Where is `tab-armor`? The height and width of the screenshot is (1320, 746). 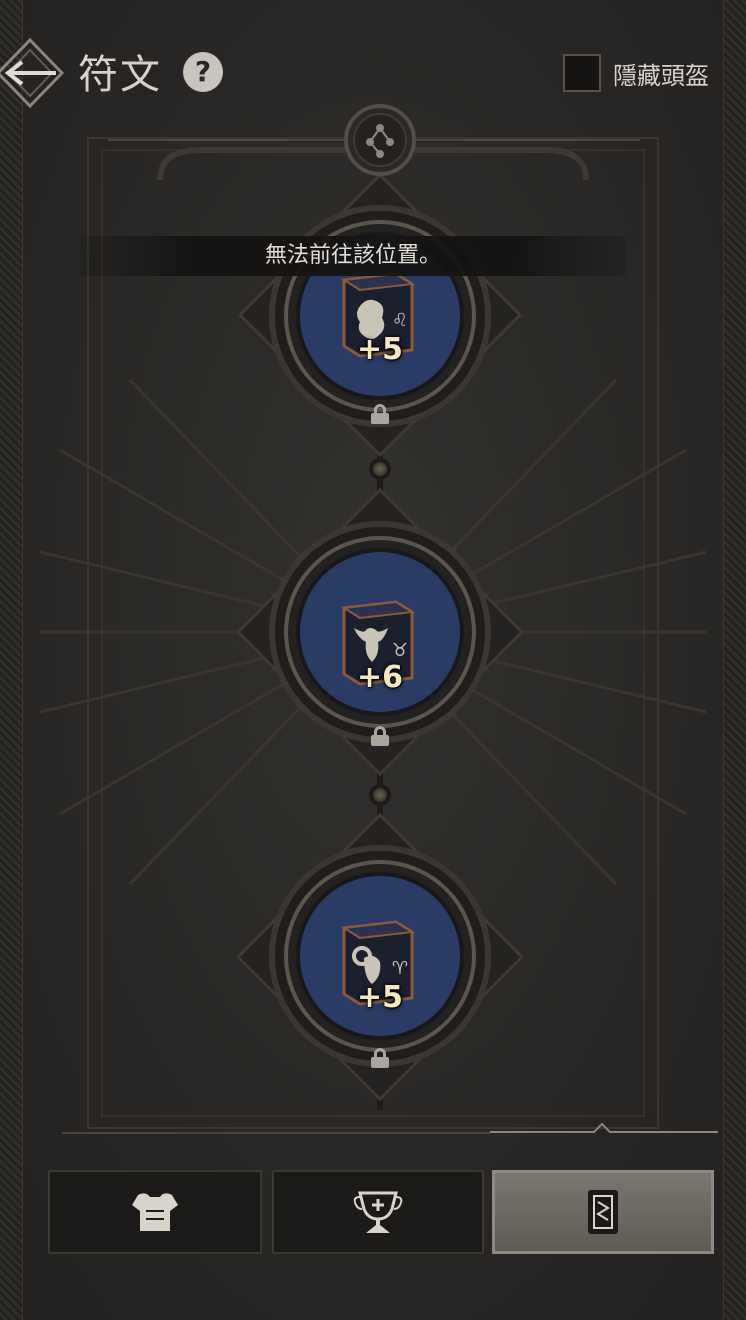 tab-armor is located at coordinates (155, 1212).